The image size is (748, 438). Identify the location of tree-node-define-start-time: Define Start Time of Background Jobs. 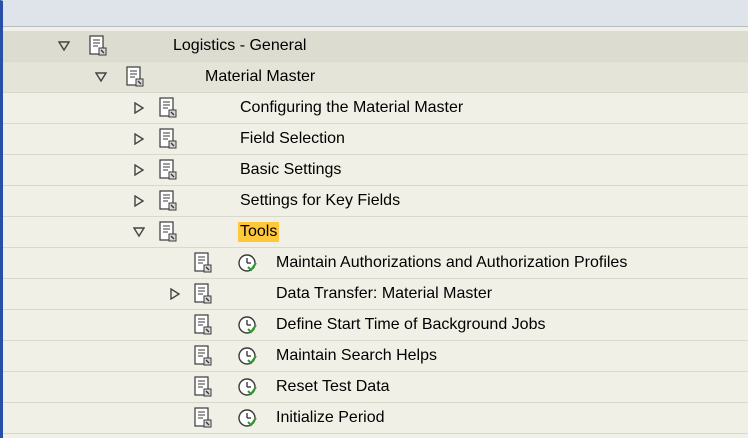
(375, 325).